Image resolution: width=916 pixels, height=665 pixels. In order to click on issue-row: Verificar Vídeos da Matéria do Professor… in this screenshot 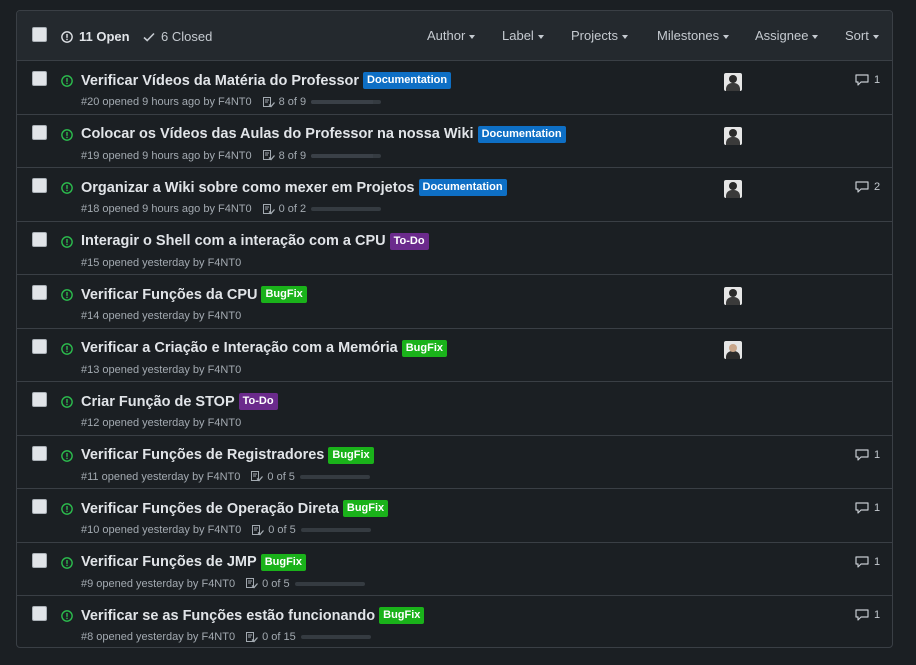, I will do `click(454, 88)`.